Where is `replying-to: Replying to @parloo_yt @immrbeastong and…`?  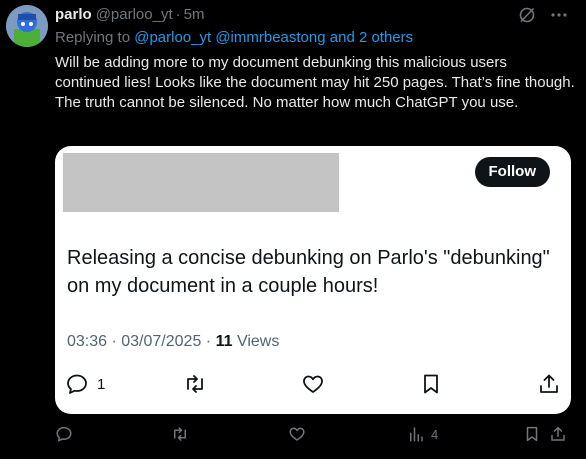
replying-to: Replying to @parloo_yt @immrbeastong and… is located at coordinates (234, 37).